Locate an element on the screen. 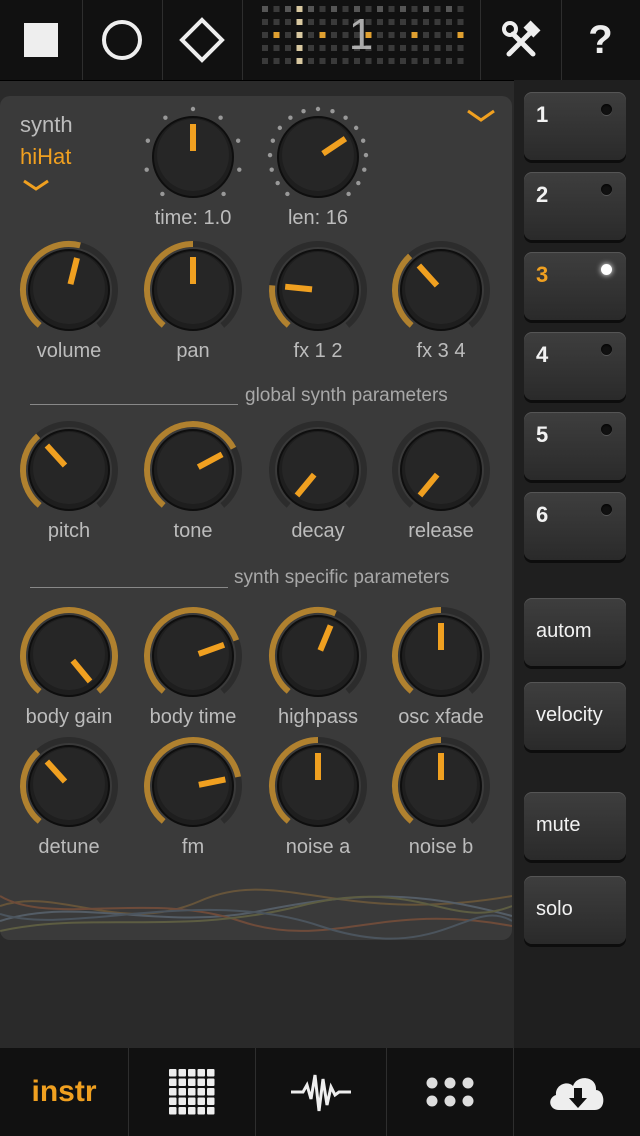 The width and height of the screenshot is (640, 1136). tools-button is located at coordinates (521, 40).